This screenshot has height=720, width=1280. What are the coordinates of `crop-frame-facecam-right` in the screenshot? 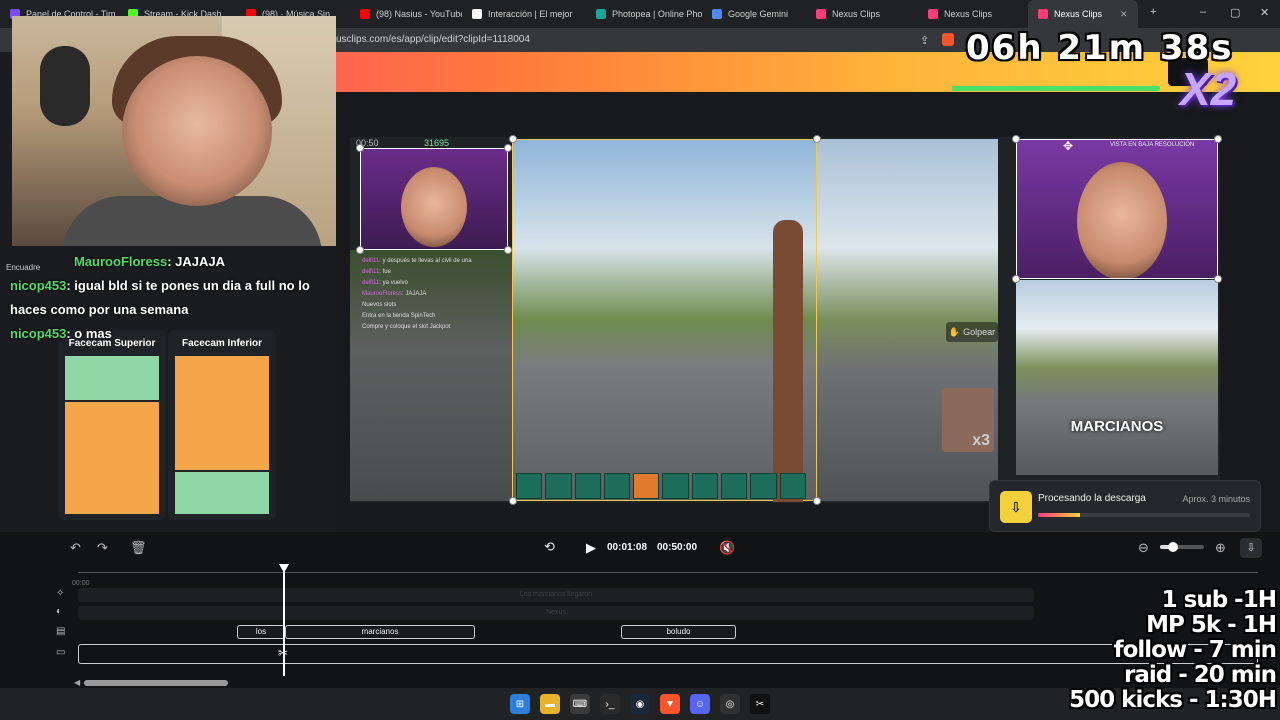 It's located at (1117, 209).